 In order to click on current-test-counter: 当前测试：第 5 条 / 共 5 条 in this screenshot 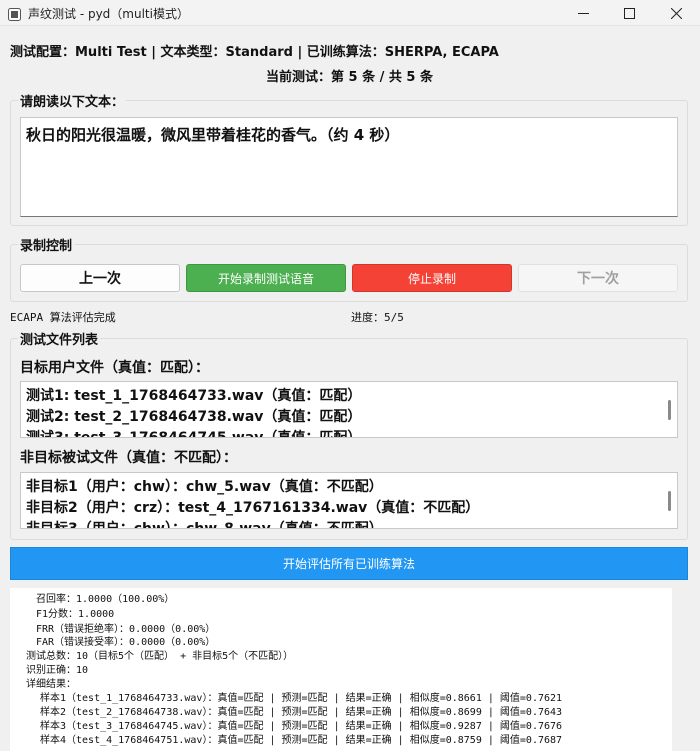, I will do `click(349, 77)`.